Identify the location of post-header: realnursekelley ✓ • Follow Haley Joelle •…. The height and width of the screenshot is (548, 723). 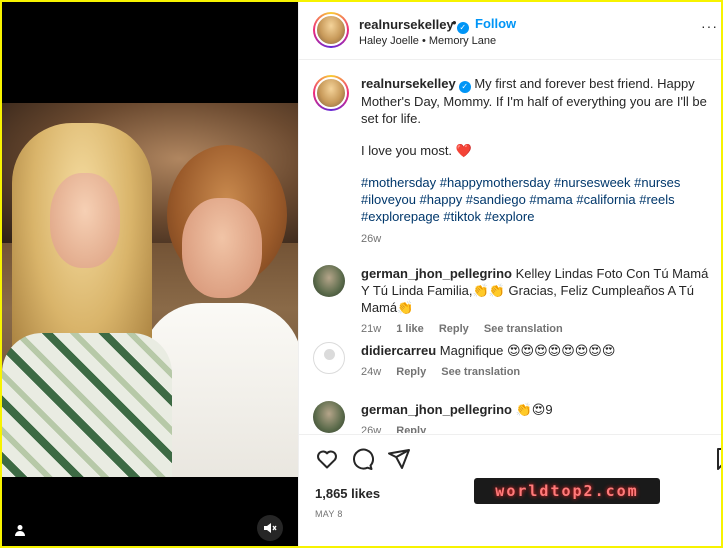
(510, 31).